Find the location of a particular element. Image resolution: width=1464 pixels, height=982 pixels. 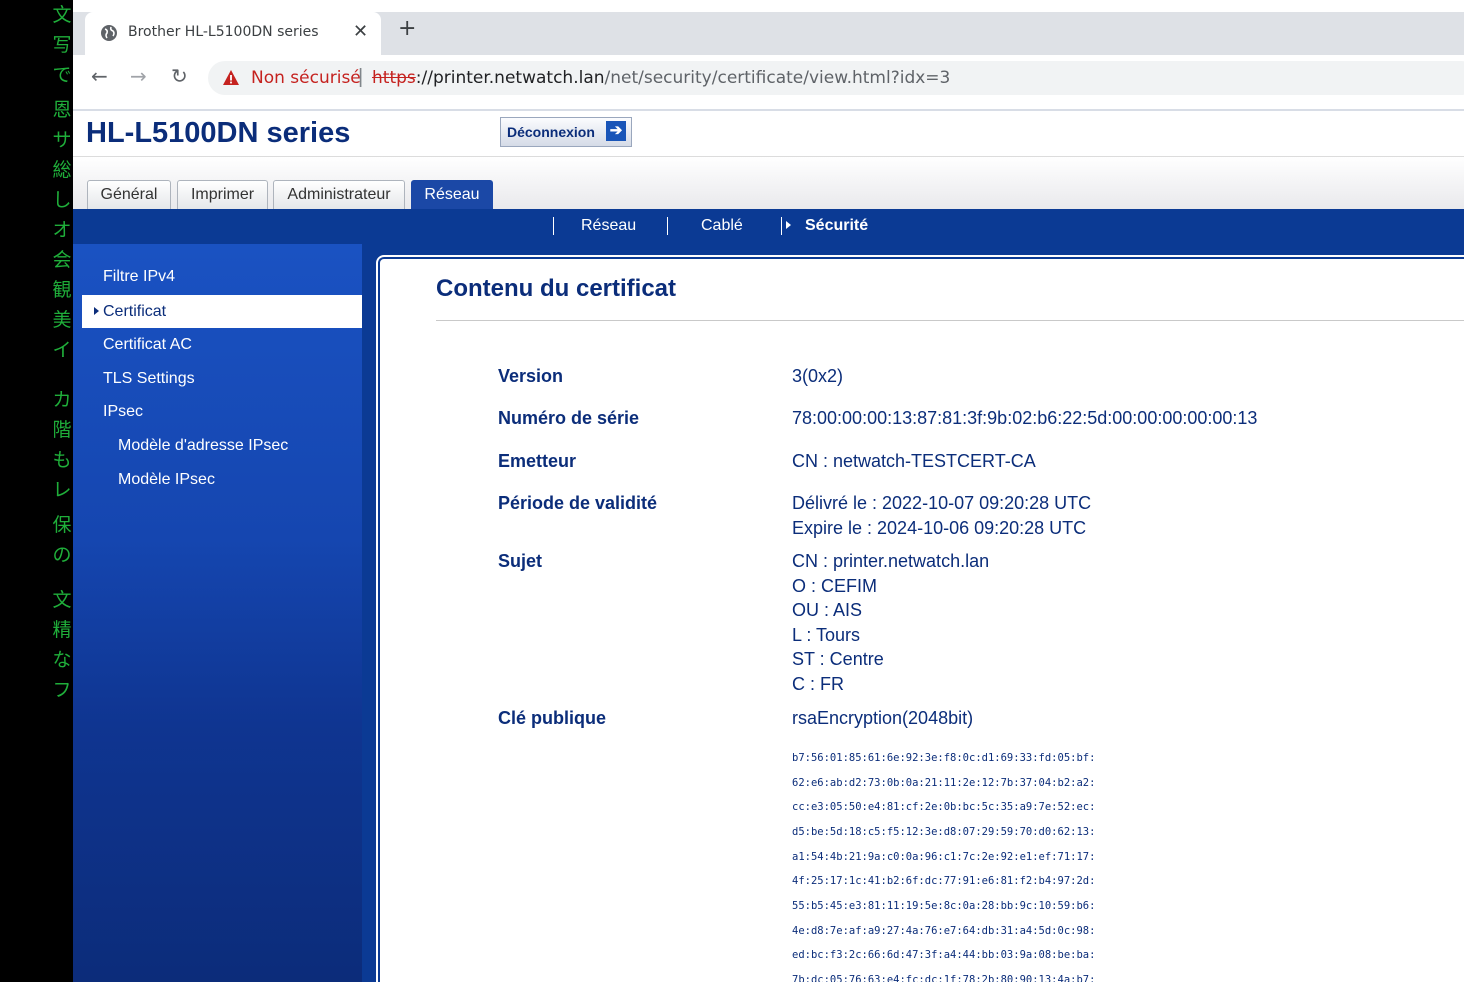

terminal-text: 文 写 で is located at coordinates (62, 45).